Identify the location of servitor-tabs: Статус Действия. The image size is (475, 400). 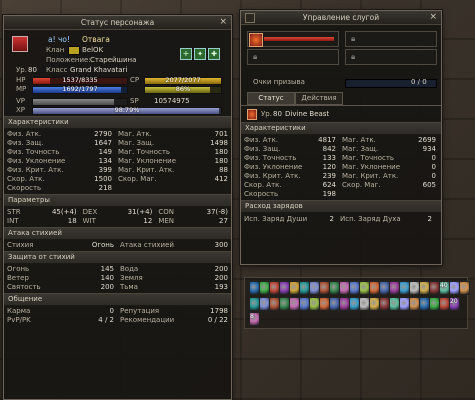
(341, 97).